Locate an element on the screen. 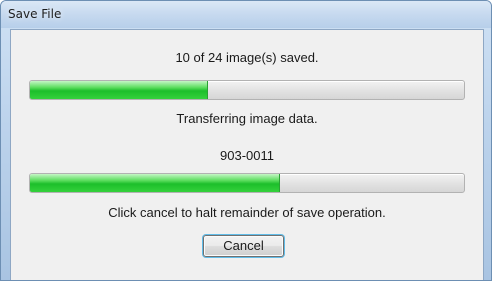  item-progress-fill is located at coordinates (155, 183).